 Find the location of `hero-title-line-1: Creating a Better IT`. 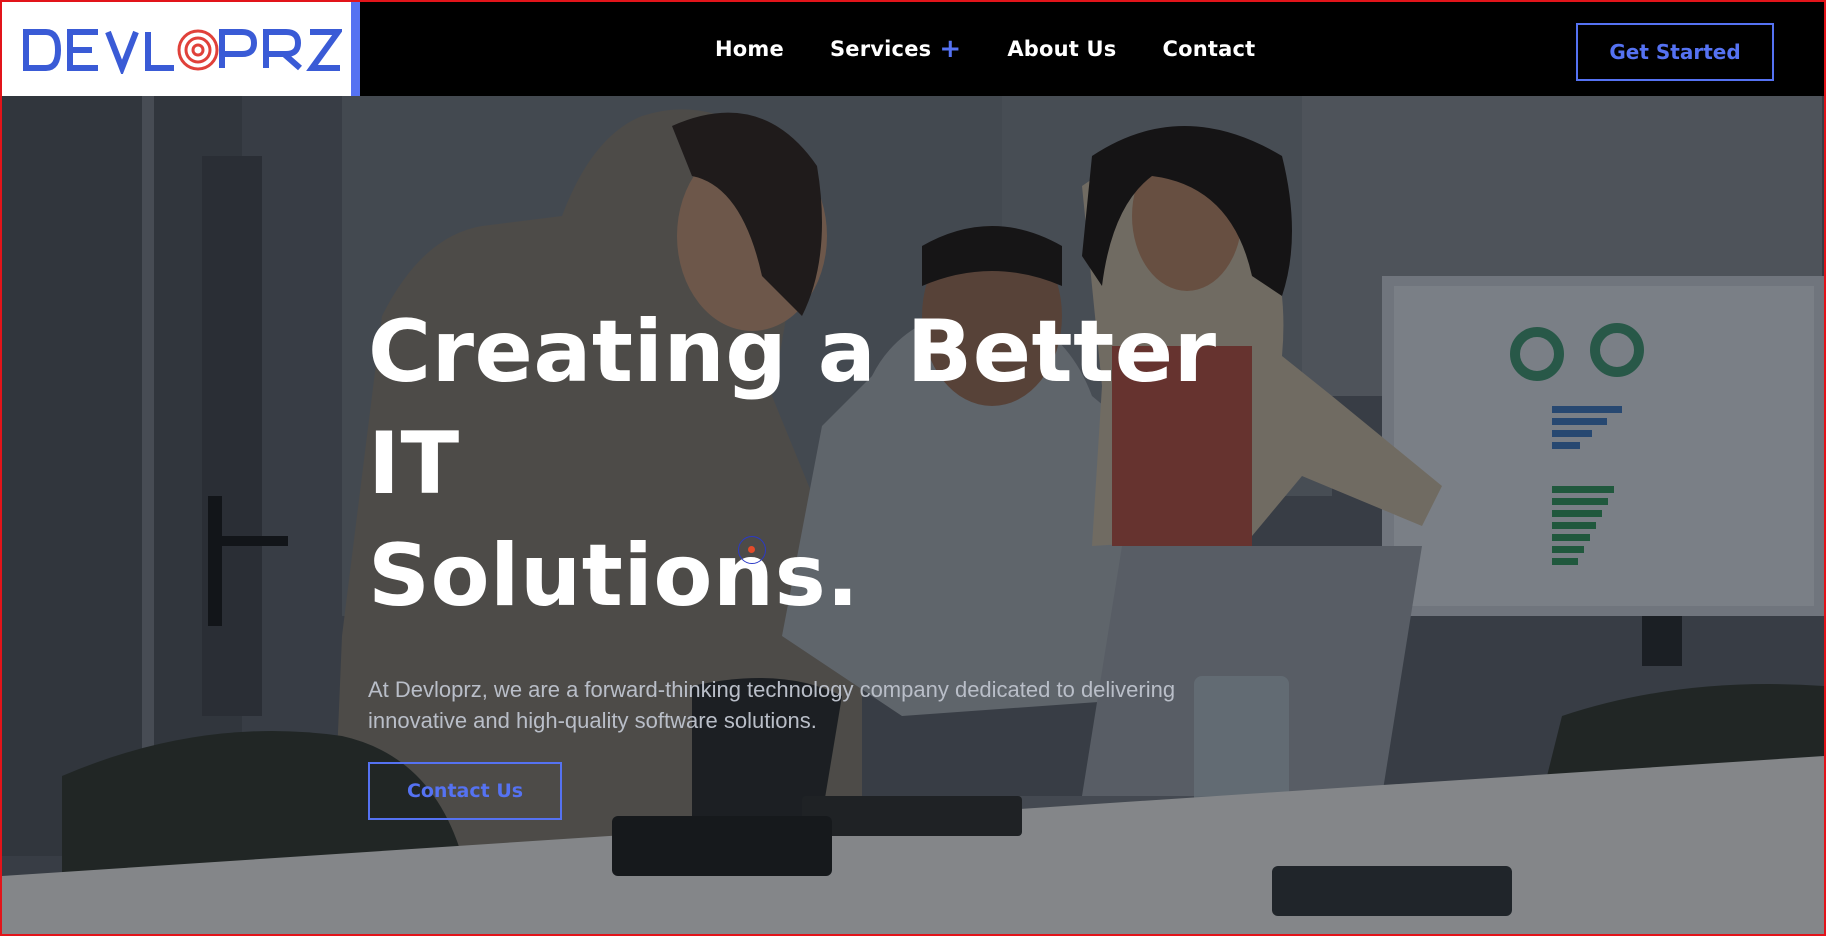

hero-title-line-1: Creating a Better IT is located at coordinates (792, 408).